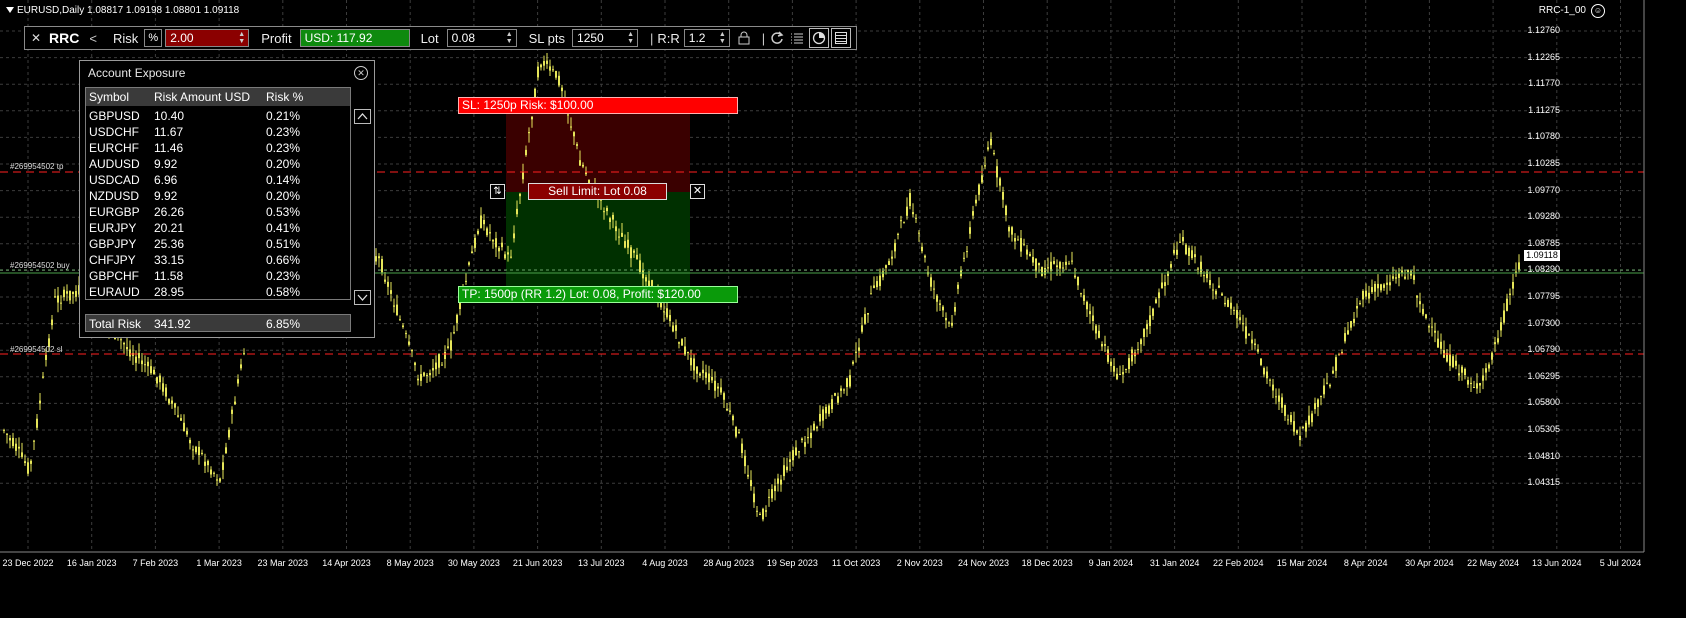  Describe the element at coordinates (481, 38) in the screenshot. I see `lot-input: 0.08 ▲ ▼` at that location.